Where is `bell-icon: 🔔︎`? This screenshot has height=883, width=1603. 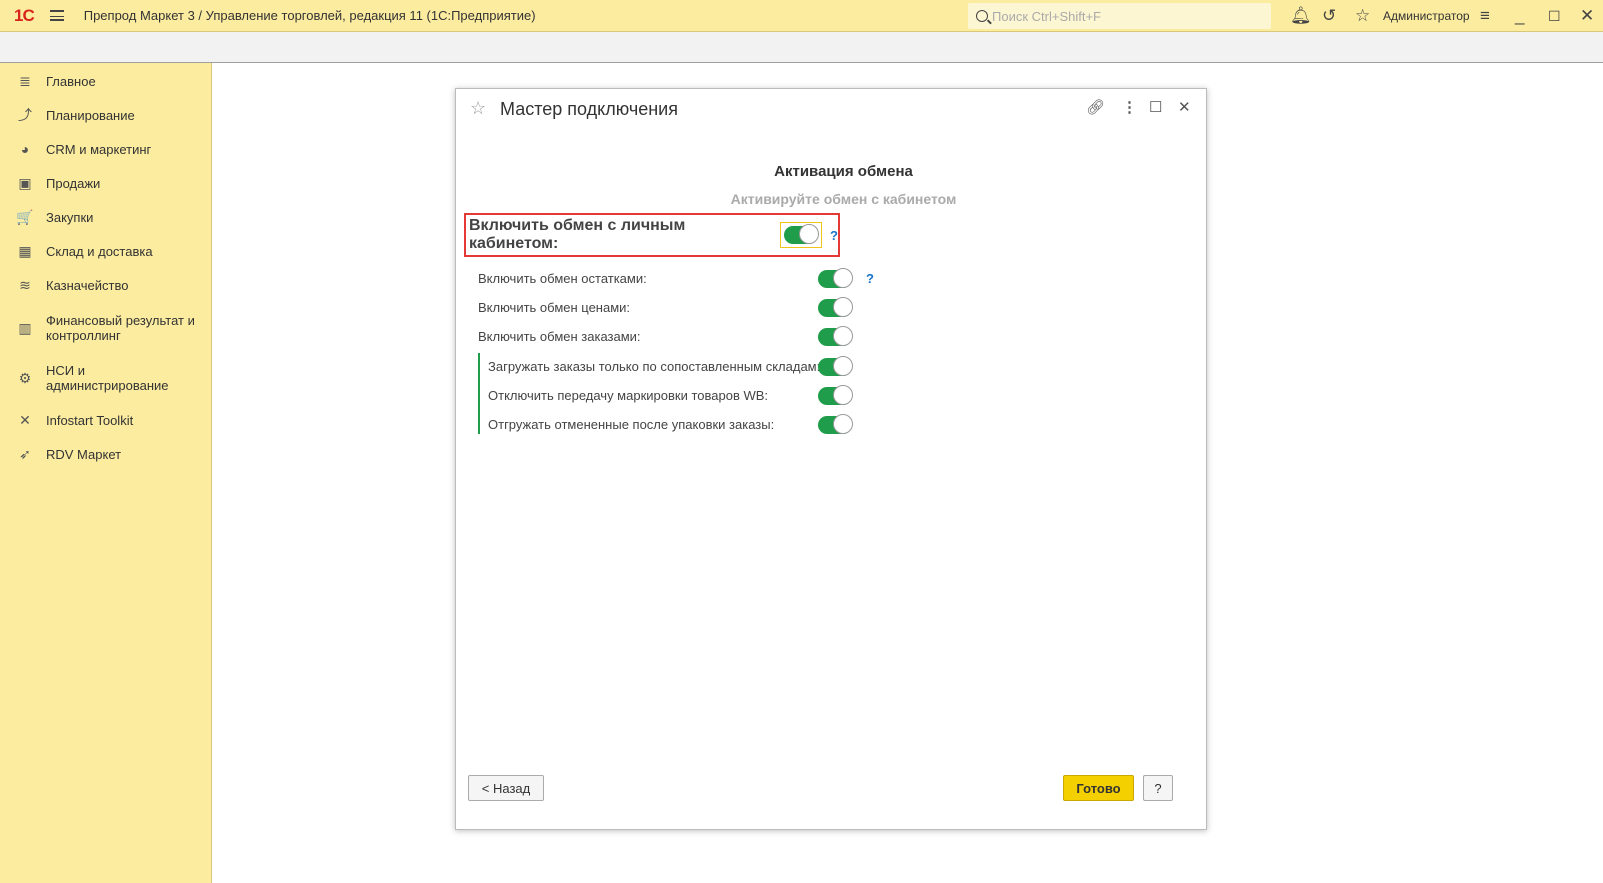 bell-icon: 🔔︎ is located at coordinates (1301, 16).